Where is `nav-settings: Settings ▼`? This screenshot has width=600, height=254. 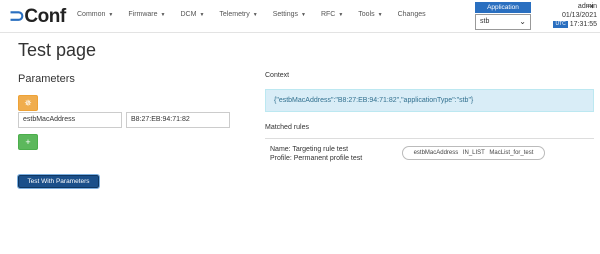 nav-settings: Settings ▼ is located at coordinates (289, 14).